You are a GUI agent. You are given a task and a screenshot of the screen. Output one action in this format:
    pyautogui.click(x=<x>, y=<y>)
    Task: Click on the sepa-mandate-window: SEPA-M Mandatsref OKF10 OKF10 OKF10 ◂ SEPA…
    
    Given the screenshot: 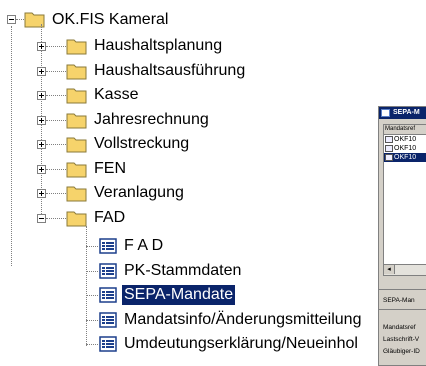 What is the action you would take?
    pyautogui.click(x=402, y=236)
    